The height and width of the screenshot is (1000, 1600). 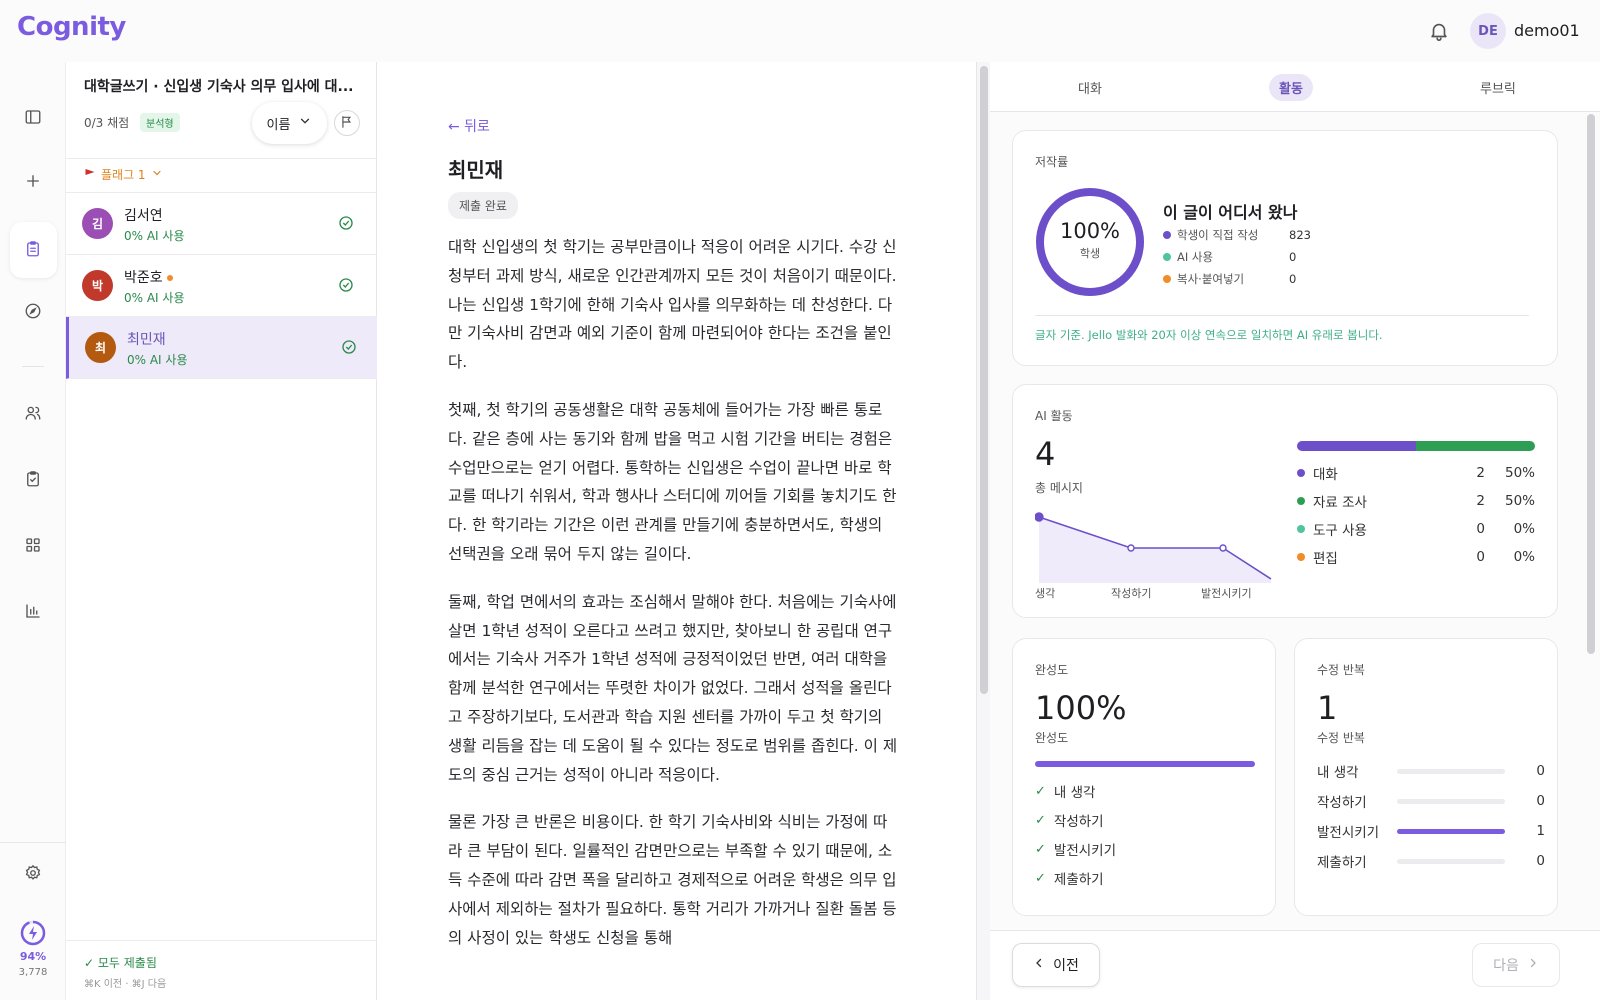 I want to click on gear-icon, so click(x=33, y=873).